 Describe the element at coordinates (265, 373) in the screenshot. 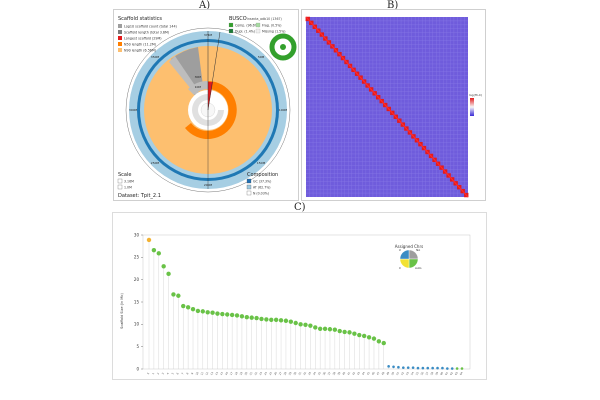

I see `x-tick-label: 24` at that location.